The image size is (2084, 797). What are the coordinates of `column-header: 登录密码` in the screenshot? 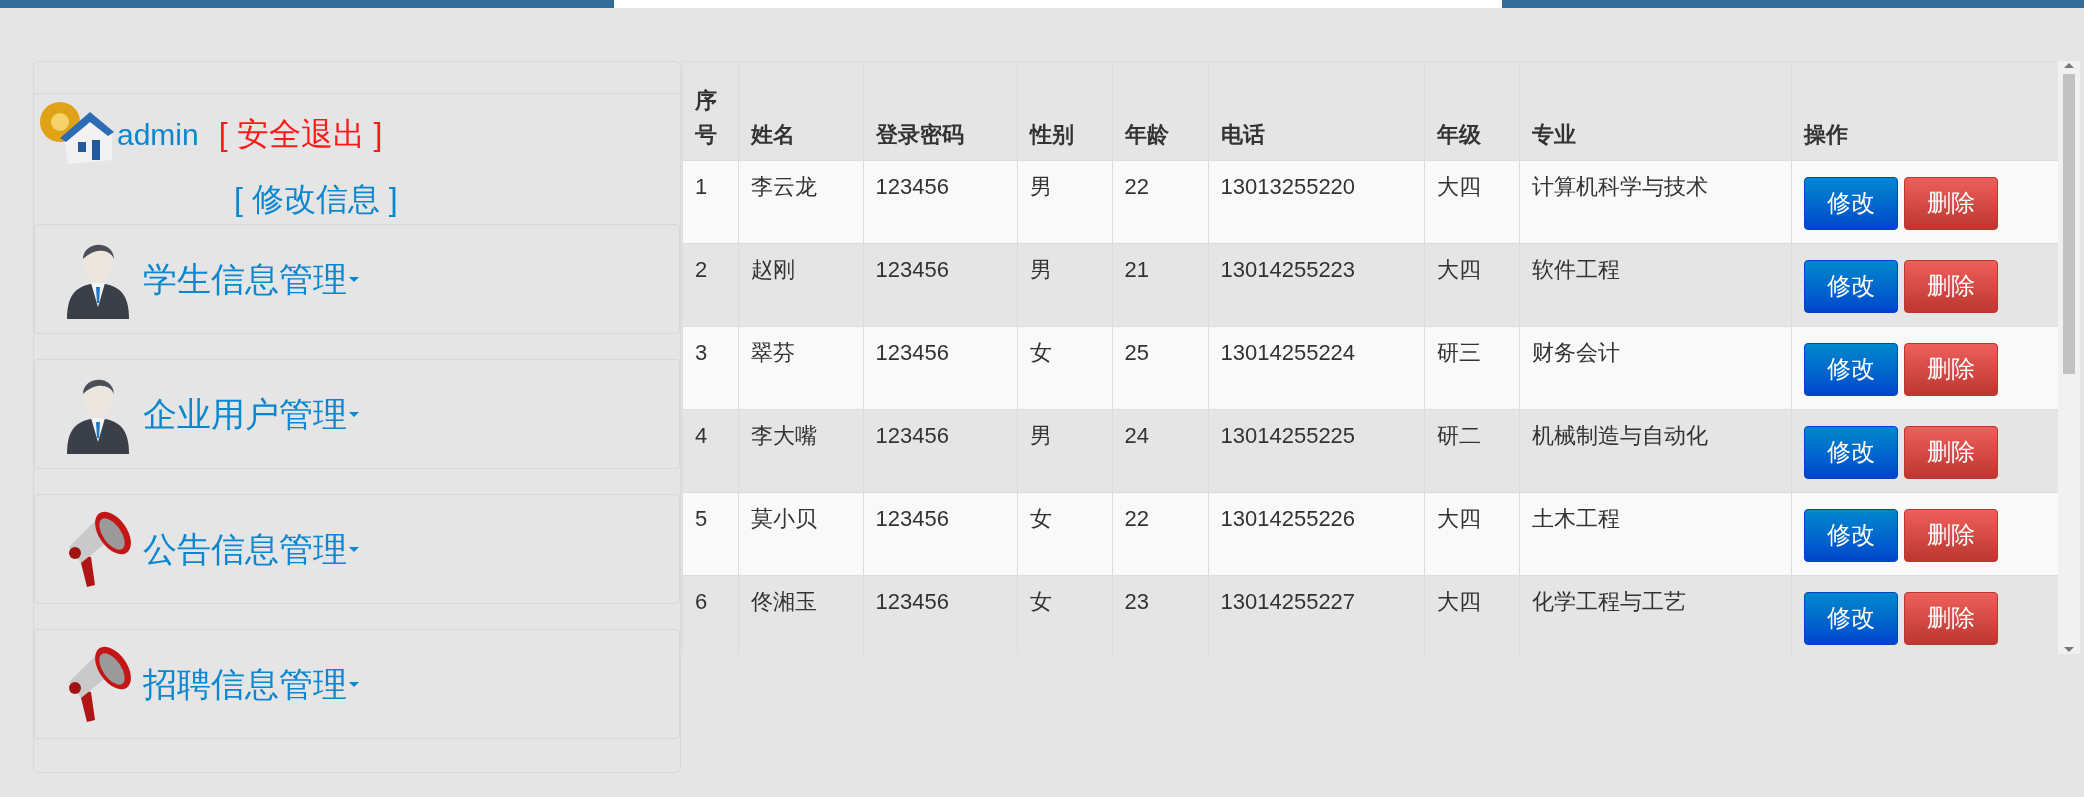 It's located at (940, 111).